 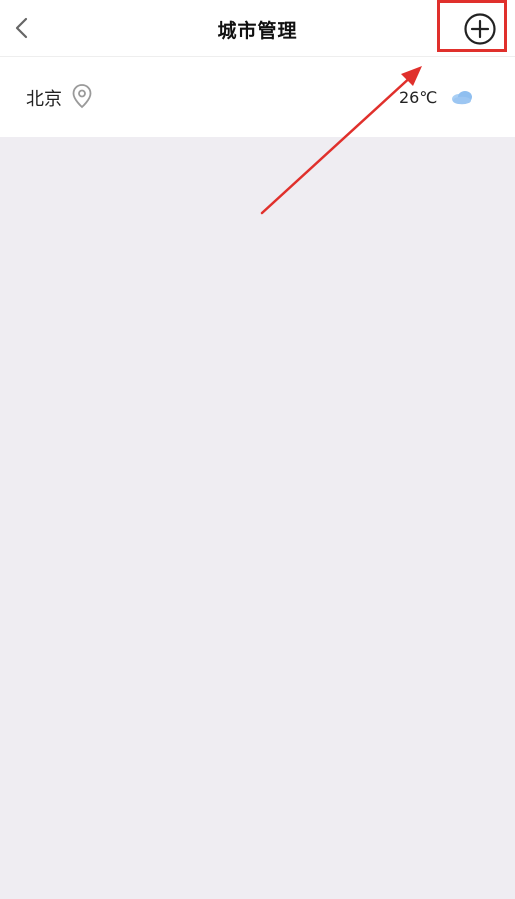 What do you see at coordinates (462, 98) in the screenshot?
I see `cloud-icon` at bounding box center [462, 98].